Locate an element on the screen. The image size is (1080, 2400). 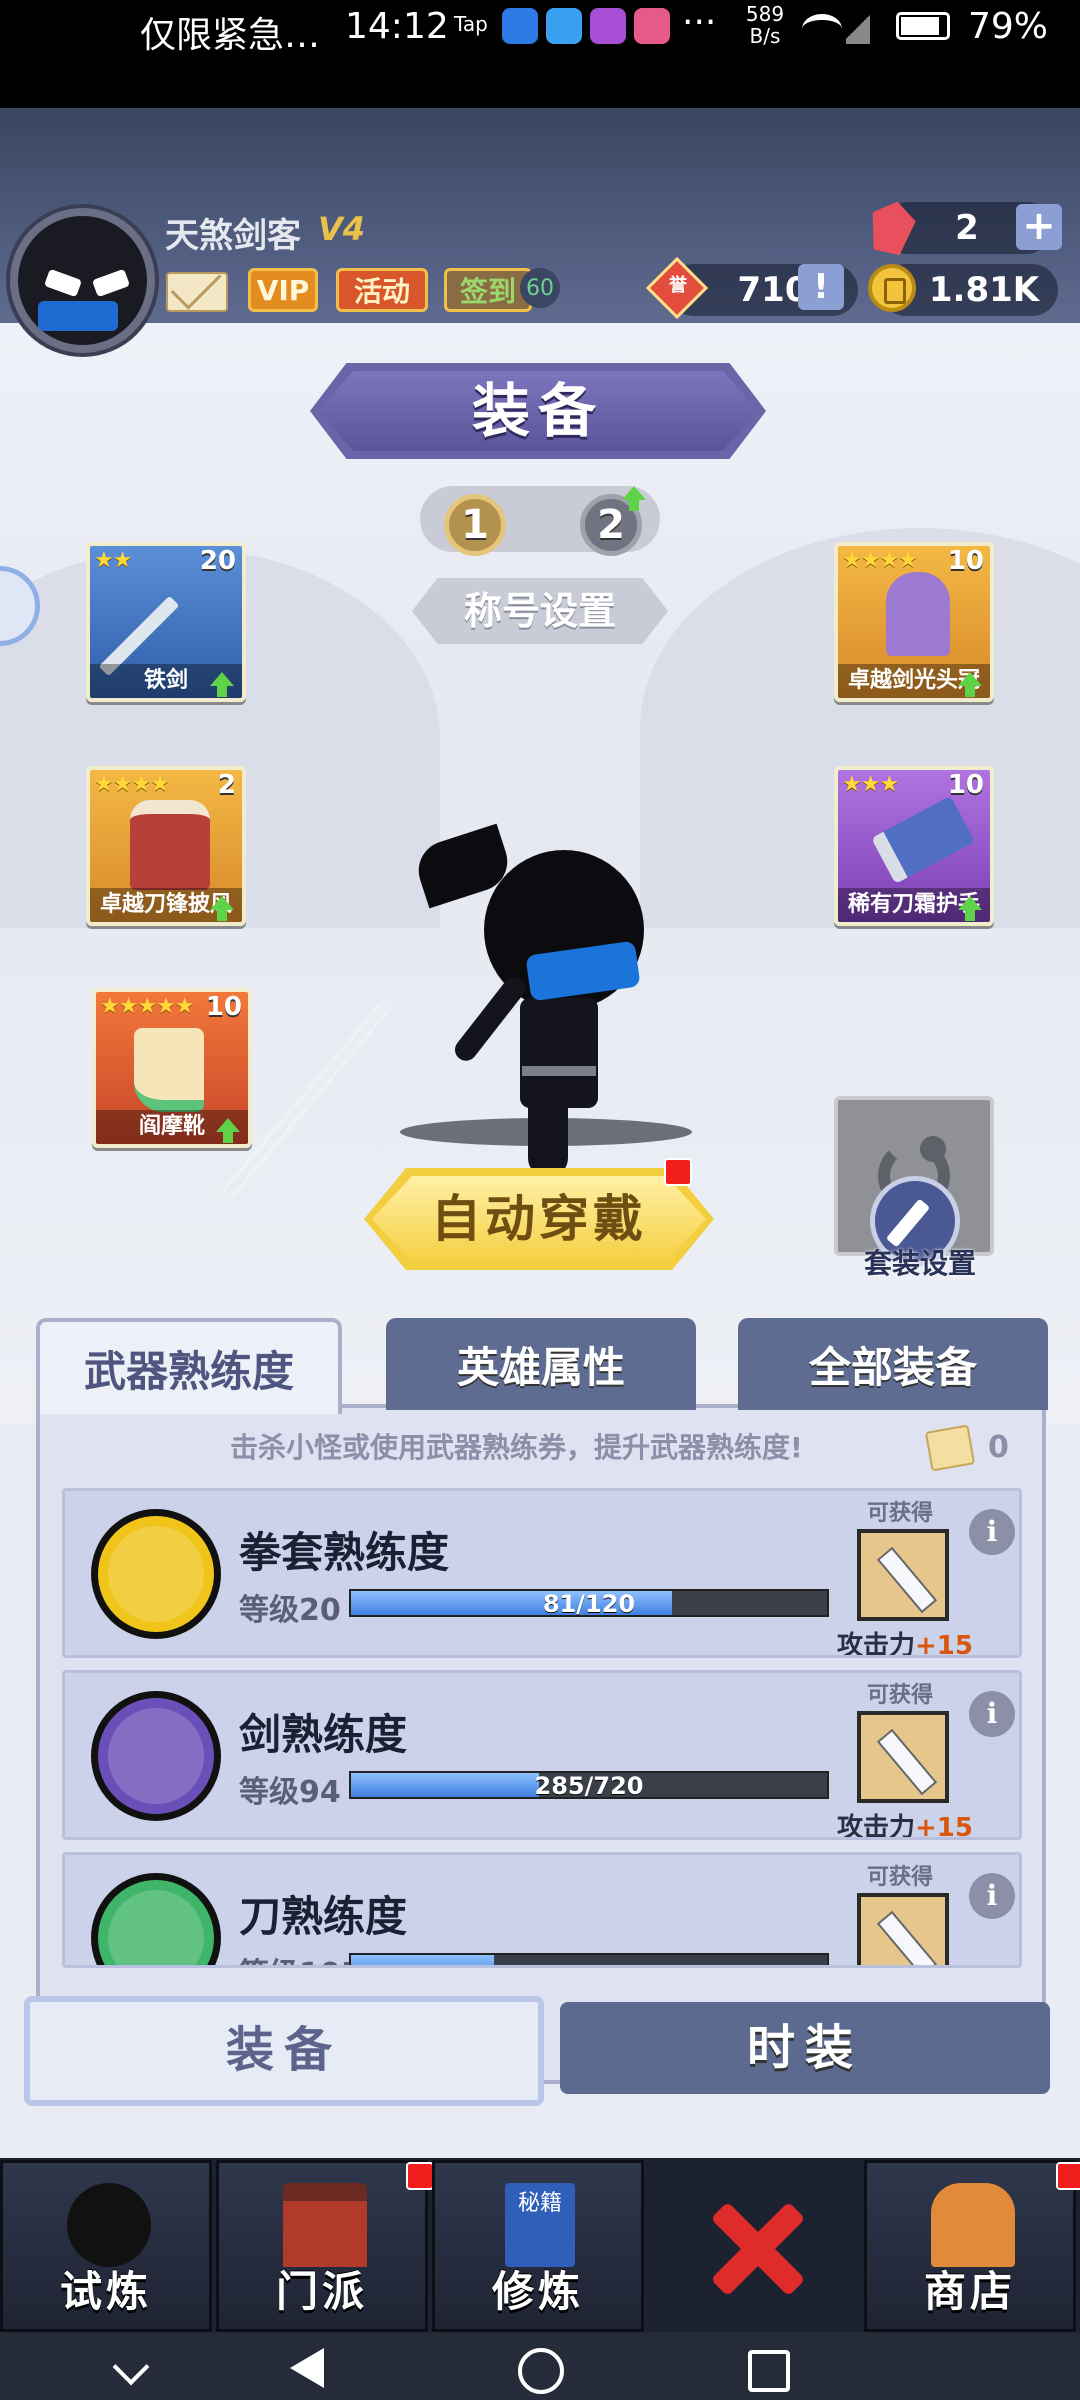
nav-cultivate: 秘籍 修炼 is located at coordinates (538, 2246).